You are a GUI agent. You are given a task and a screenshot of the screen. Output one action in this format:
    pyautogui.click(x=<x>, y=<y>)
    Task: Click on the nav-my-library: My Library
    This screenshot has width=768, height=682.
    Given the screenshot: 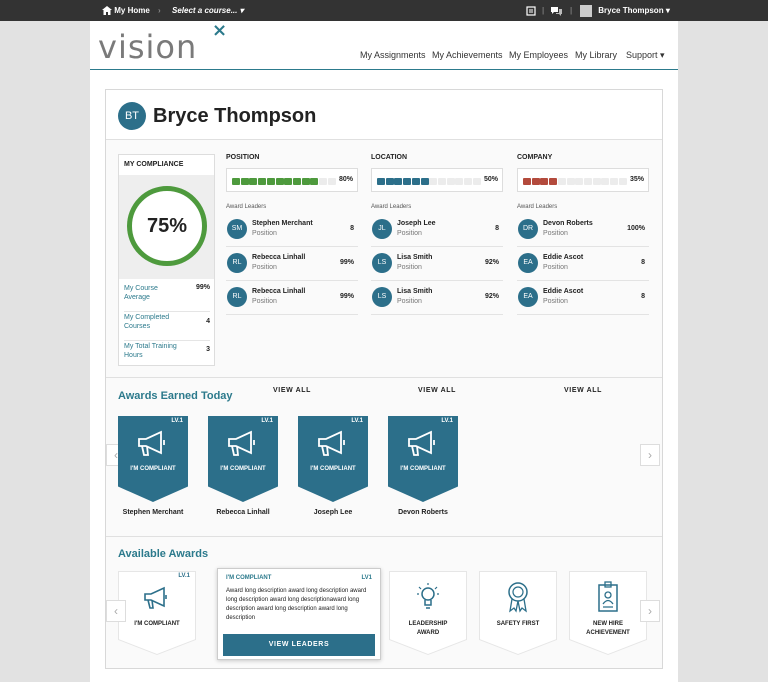 What is the action you would take?
    pyautogui.click(x=596, y=55)
    